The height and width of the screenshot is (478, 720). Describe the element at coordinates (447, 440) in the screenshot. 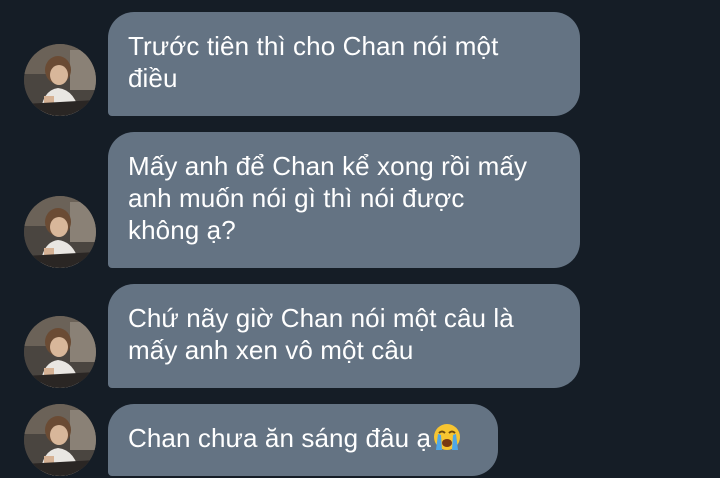

I see `loudly-crying-face-icon` at that location.